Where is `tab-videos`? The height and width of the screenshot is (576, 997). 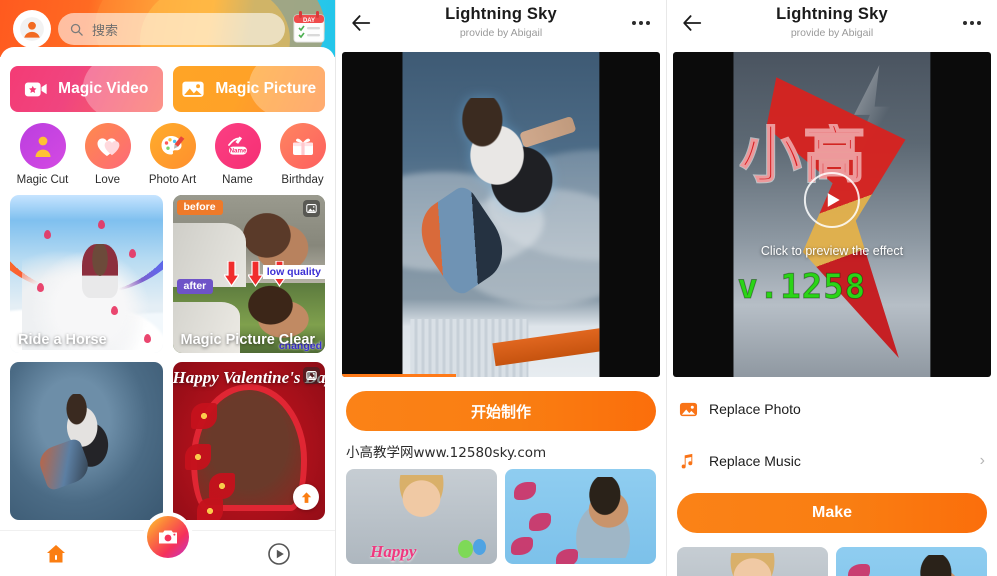
tab-videos is located at coordinates (279, 553).